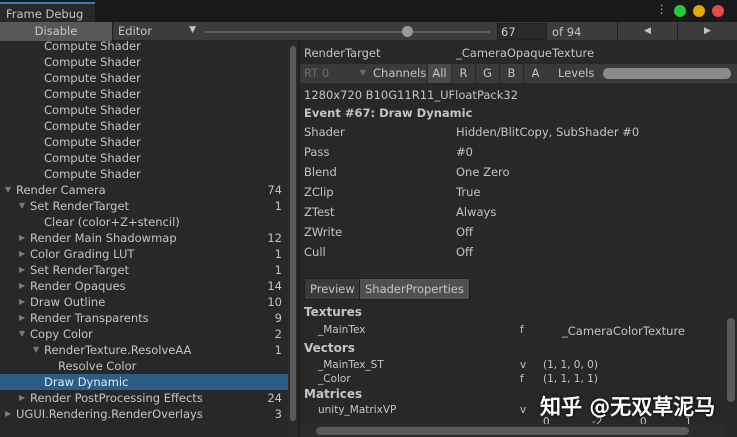 The image size is (737, 437). What do you see at coordinates (570, 365) in the screenshot?
I see `property-value: (1, 1, 0, 0)` at bounding box center [570, 365].